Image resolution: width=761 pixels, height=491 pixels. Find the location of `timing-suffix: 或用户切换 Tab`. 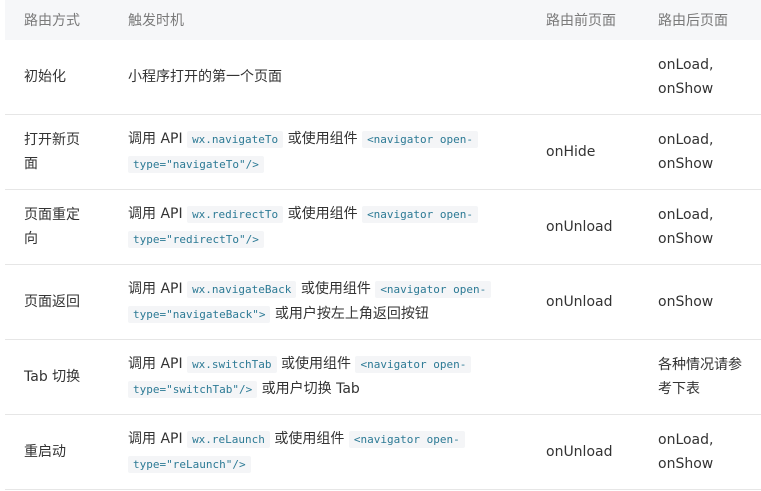

timing-suffix: 或用户切换 Tab is located at coordinates (310, 388).